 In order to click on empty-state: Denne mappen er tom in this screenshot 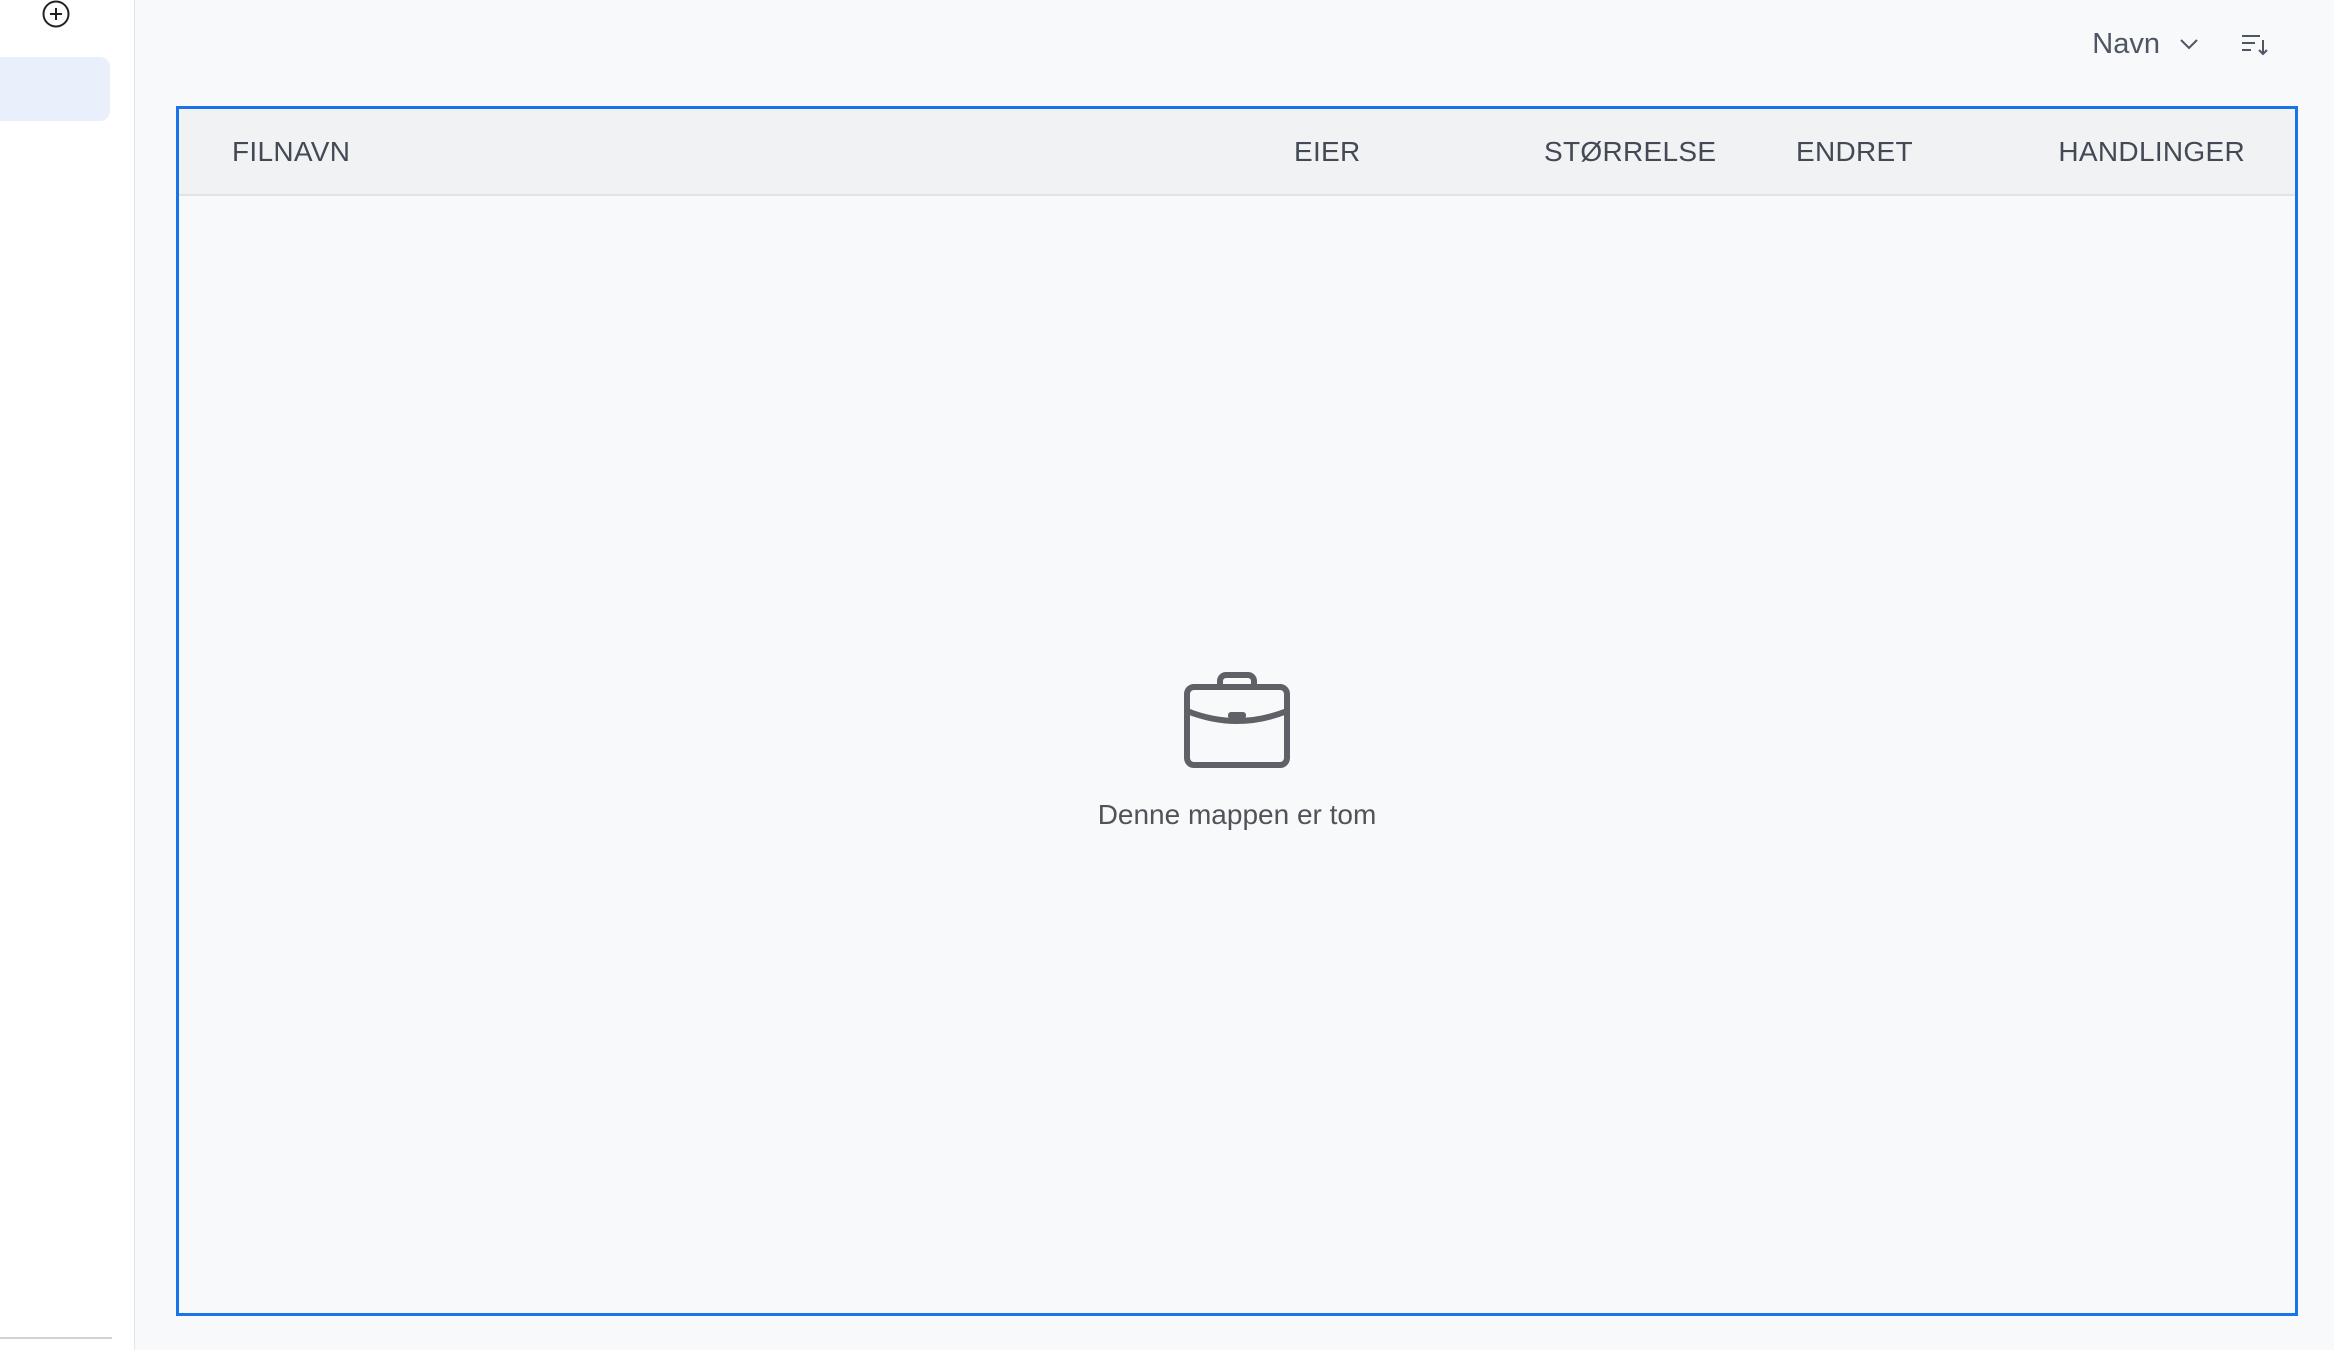, I will do `click(1237, 750)`.